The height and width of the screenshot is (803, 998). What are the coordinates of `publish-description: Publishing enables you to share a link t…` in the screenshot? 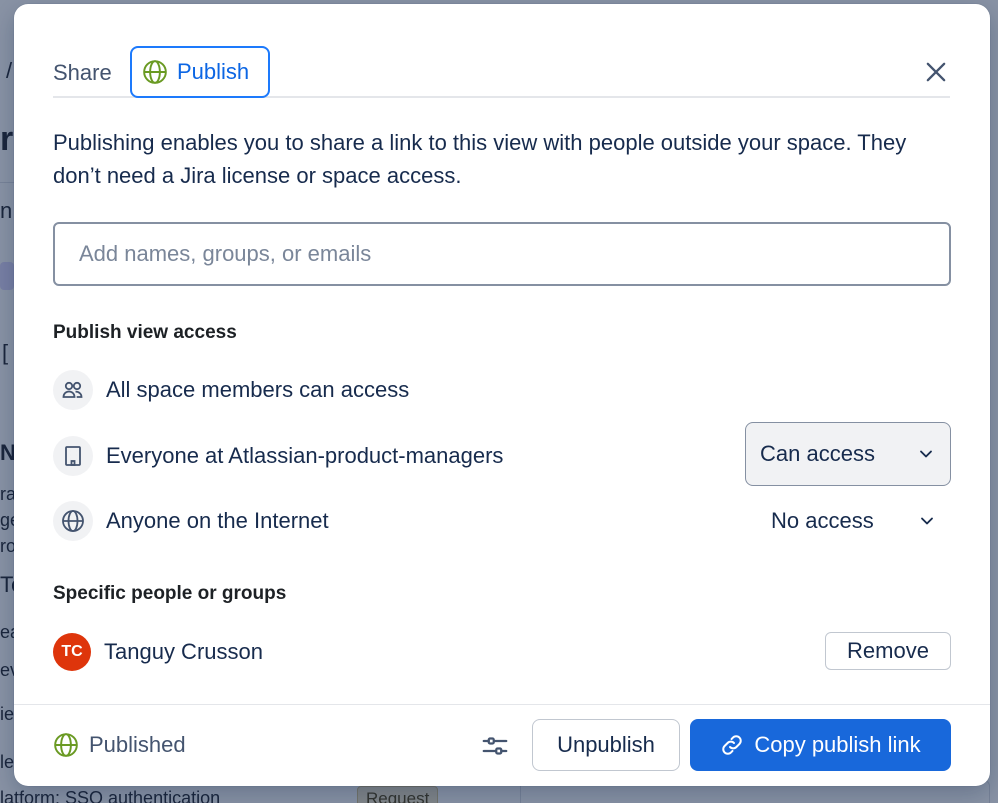 It's located at (480, 159).